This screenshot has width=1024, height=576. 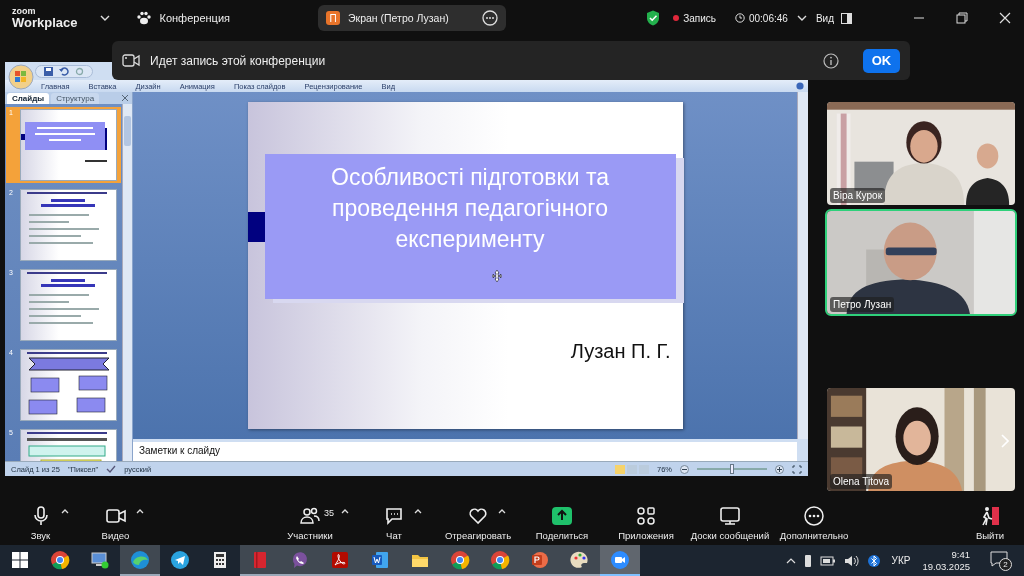 I want to click on avatar-initial: П, so click(x=333, y=18).